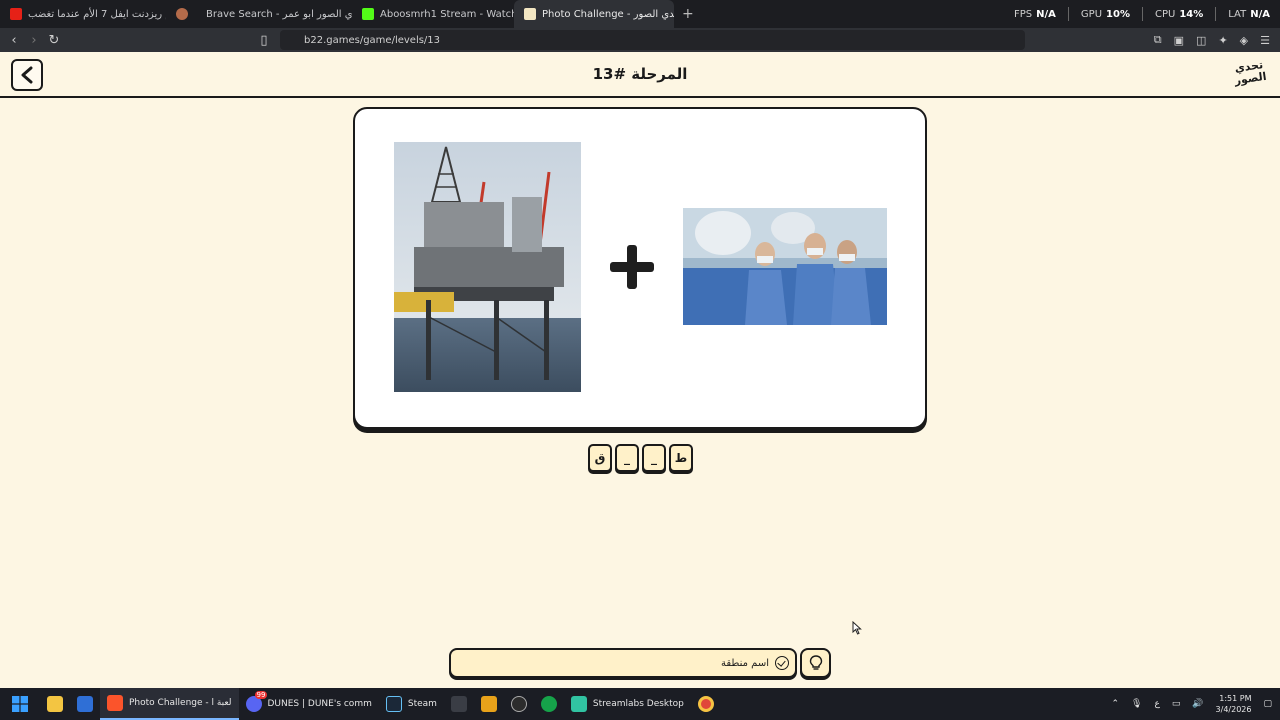 The width and height of the screenshot is (1280, 720). Describe the element at coordinates (1179, 14) in the screenshot. I see `cpu-stat: CPU 14%` at that location.